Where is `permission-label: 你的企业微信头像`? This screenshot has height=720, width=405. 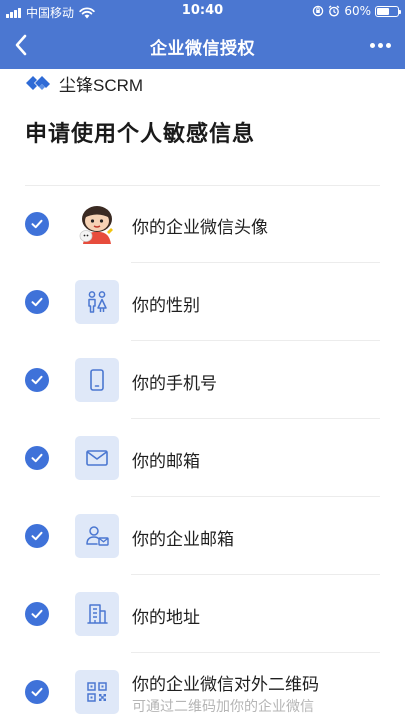
permission-label: 你的企业微信头像 is located at coordinates (200, 228).